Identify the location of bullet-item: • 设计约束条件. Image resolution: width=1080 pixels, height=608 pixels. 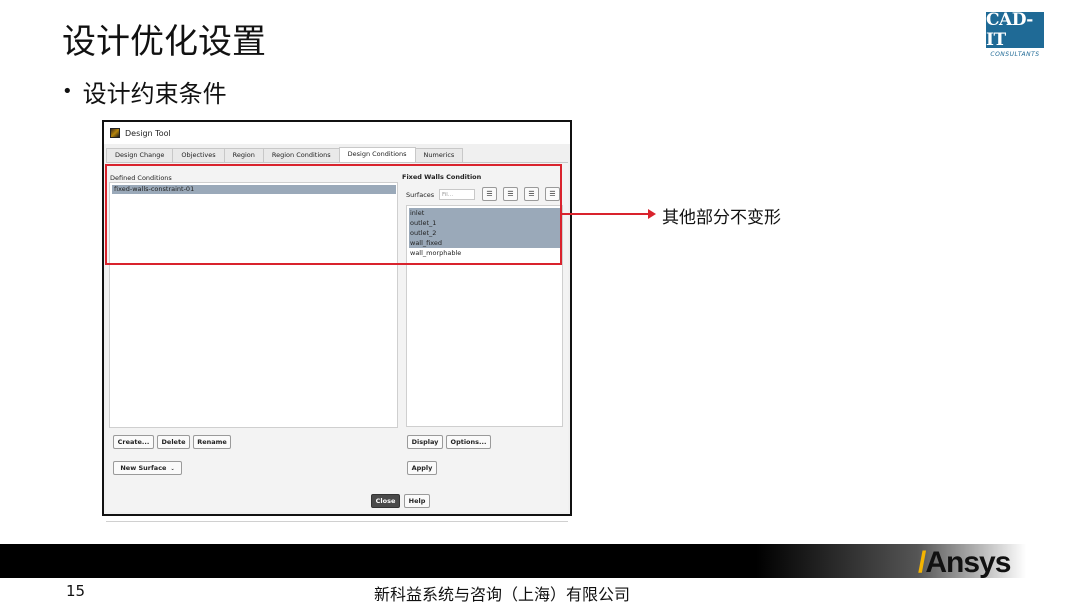
(144, 91).